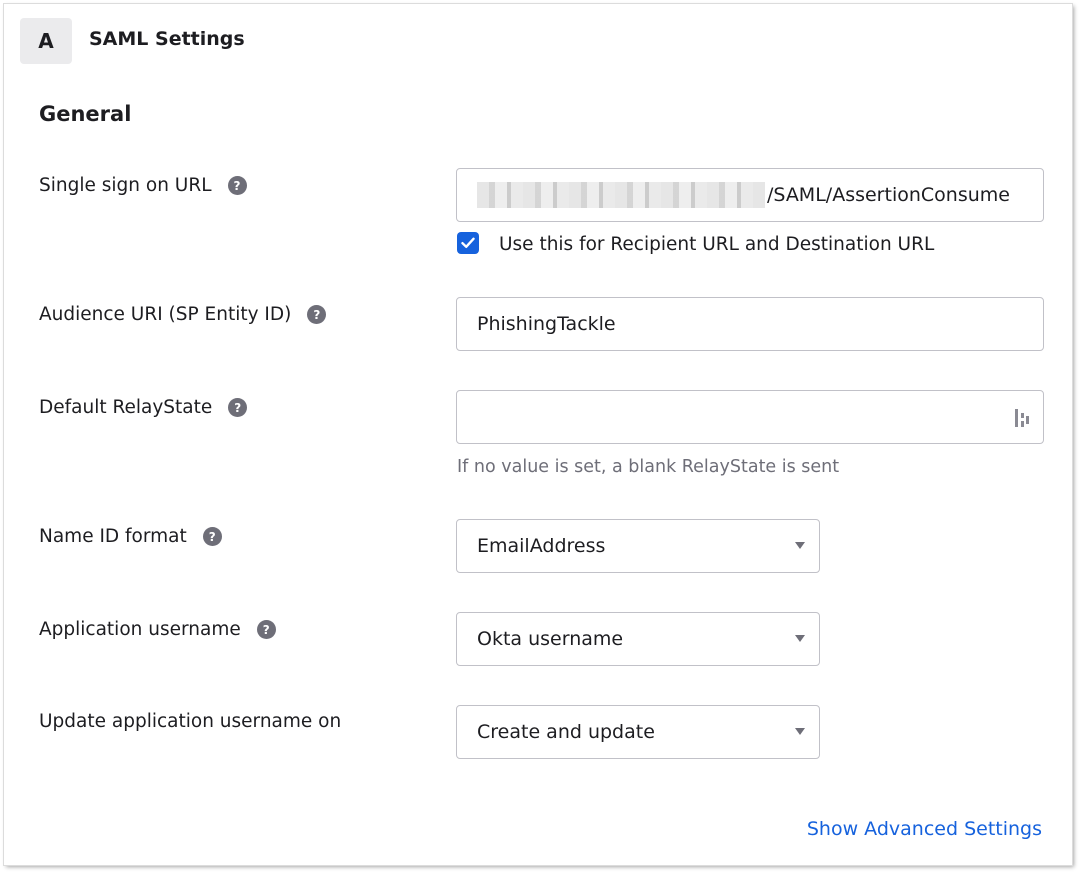 The image size is (1081, 875). What do you see at coordinates (638, 639) in the screenshot?
I see `app-username-select: Okta username` at bounding box center [638, 639].